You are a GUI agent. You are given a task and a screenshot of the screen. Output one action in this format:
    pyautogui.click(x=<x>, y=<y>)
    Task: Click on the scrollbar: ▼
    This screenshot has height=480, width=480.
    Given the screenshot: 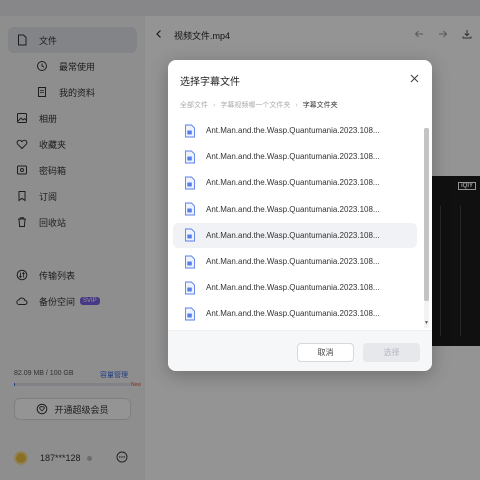 What is the action you would take?
    pyautogui.click(x=426, y=228)
    